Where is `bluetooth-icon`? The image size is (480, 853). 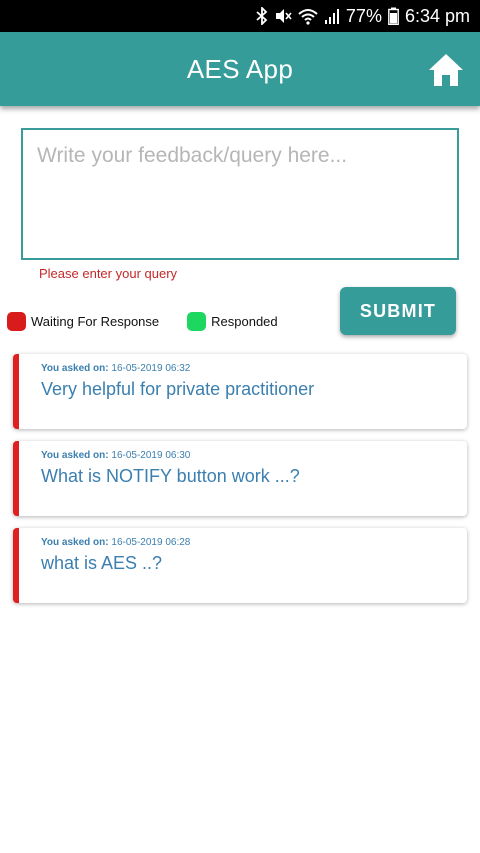
bluetooth-icon is located at coordinates (262, 16).